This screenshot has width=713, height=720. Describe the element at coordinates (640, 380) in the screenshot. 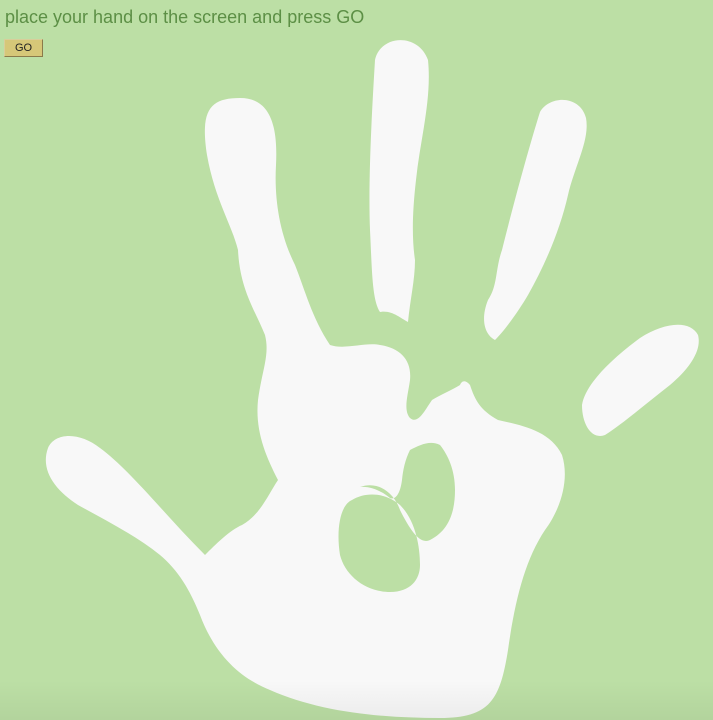

I see `hand-pinky-finger-shape` at that location.